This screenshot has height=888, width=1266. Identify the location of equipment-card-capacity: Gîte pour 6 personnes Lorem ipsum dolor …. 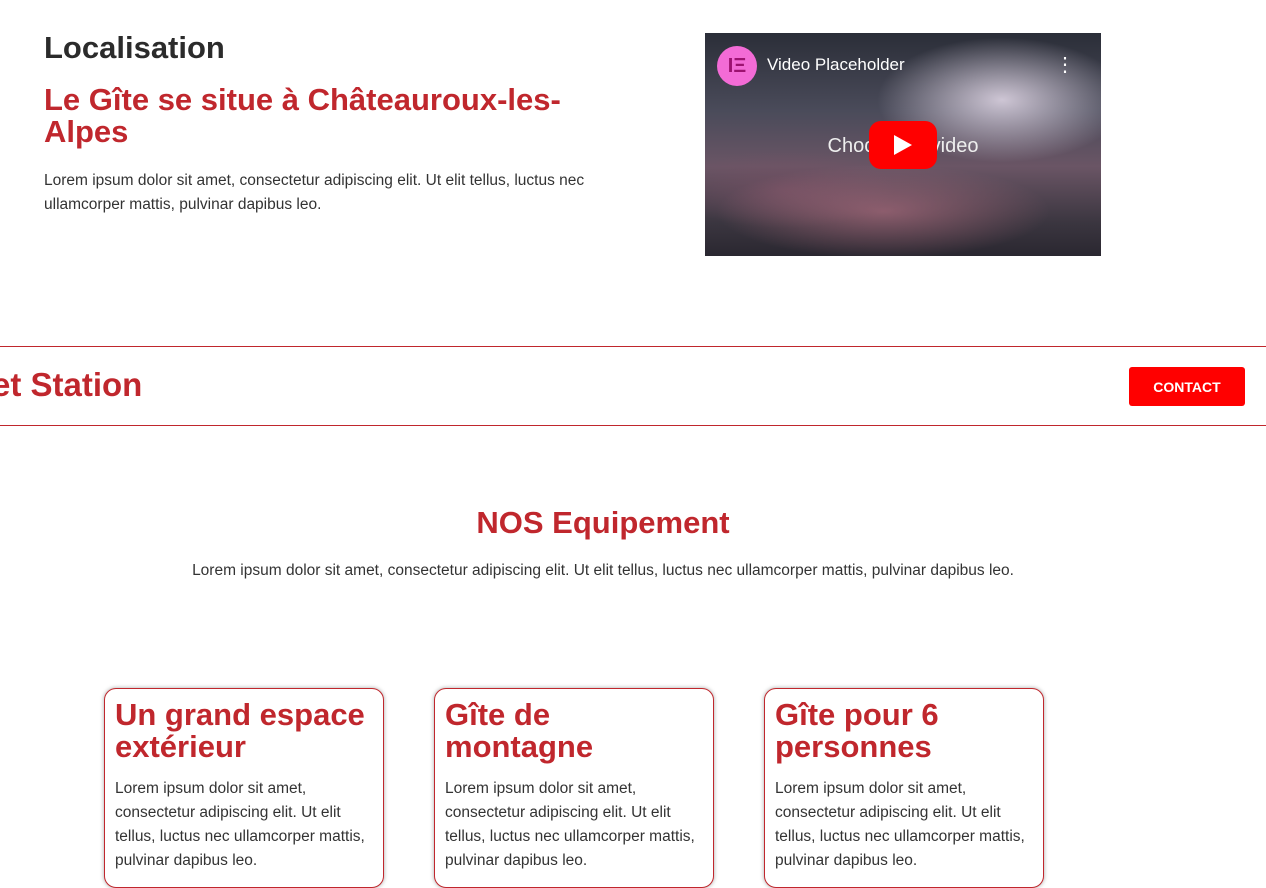
(904, 788).